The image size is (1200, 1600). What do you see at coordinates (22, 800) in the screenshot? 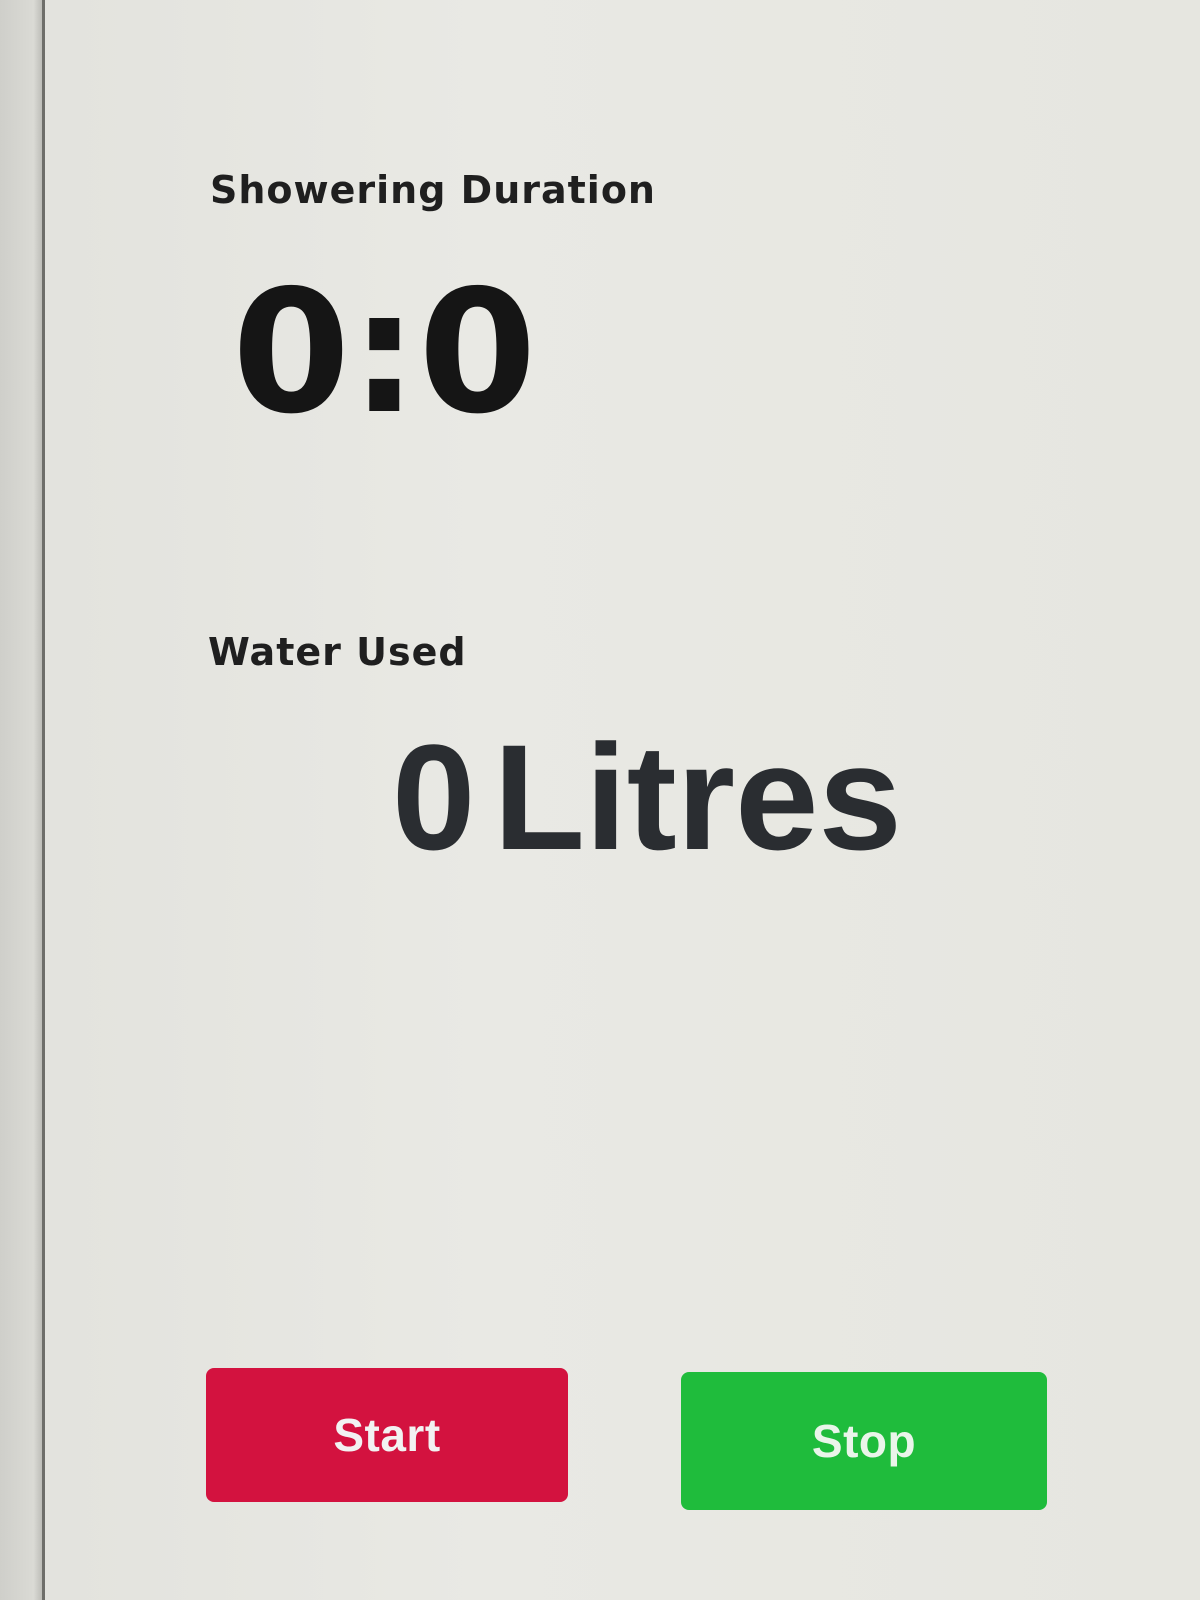
I see `monitor-bezel-edge` at bounding box center [22, 800].